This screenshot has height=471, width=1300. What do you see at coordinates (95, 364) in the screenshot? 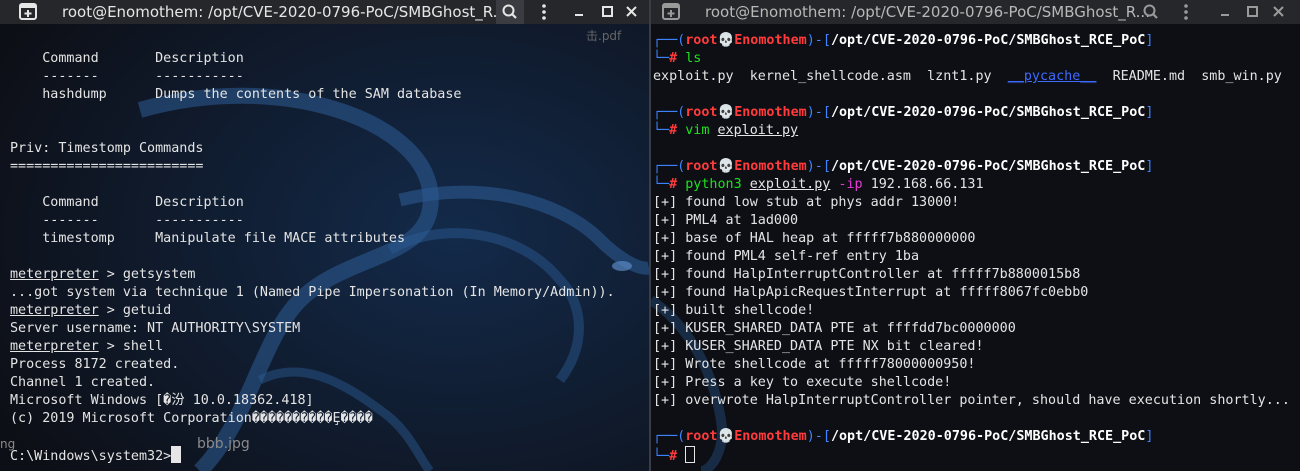
I see `terminal-line: Process 8172 created.` at bounding box center [95, 364].